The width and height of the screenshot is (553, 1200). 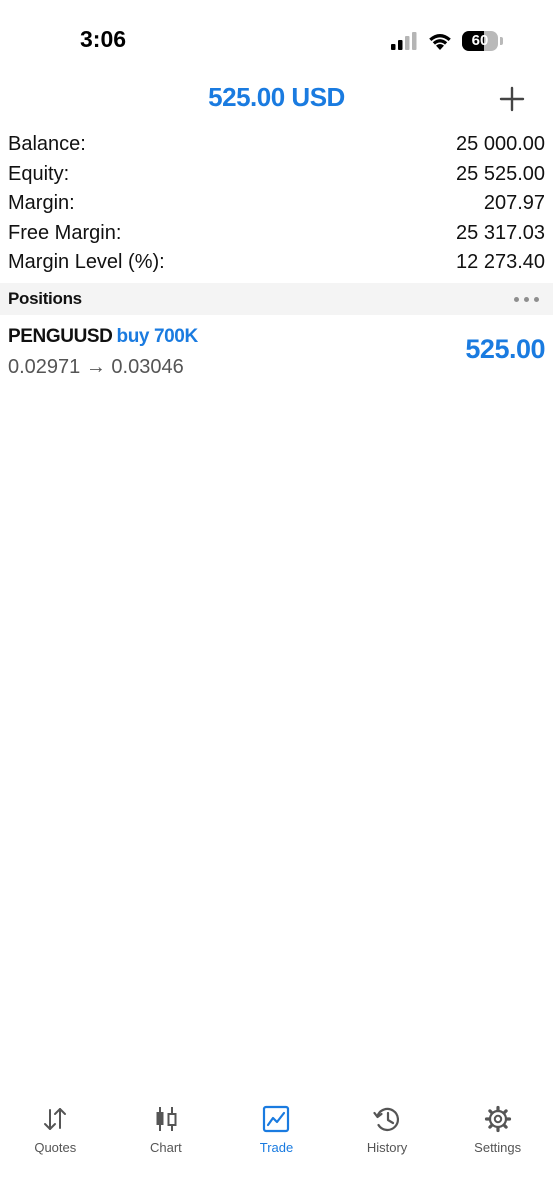 I want to click on history-clock-icon, so click(x=386, y=1119).